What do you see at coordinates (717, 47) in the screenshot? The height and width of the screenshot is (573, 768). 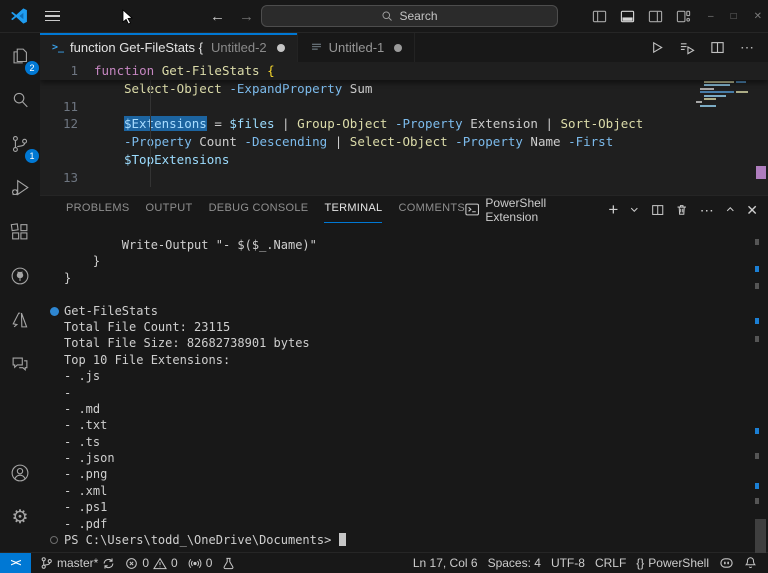 I see `split-editor-icon` at bounding box center [717, 47].